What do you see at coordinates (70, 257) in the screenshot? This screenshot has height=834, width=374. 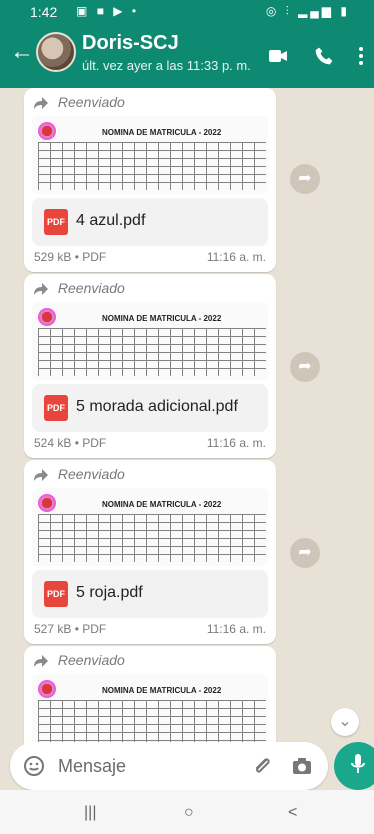 I see `file-meta: 529 kB • PDF` at bounding box center [70, 257].